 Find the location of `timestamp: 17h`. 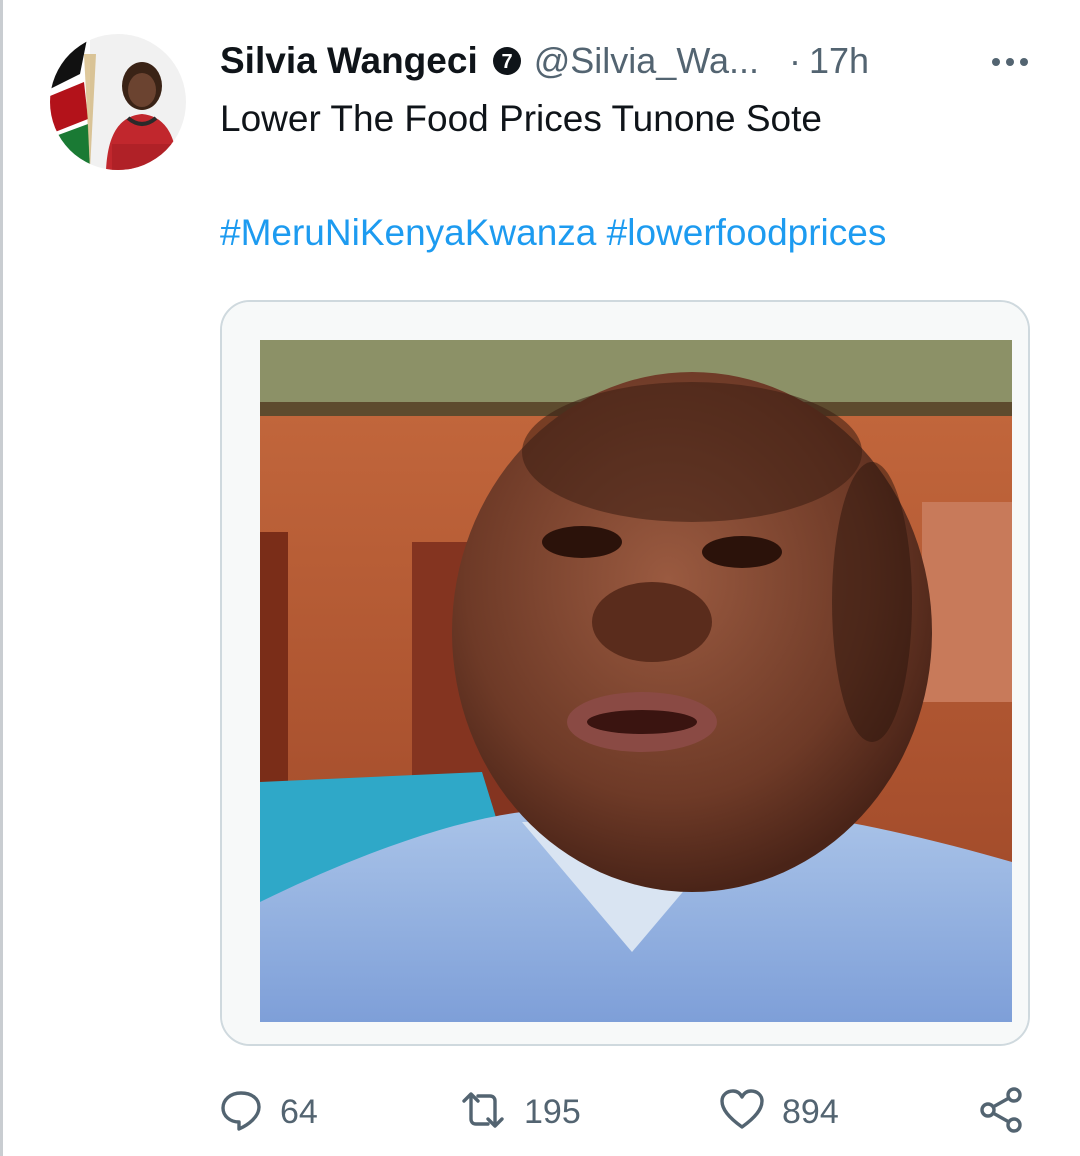

timestamp: 17h is located at coordinates (839, 61).